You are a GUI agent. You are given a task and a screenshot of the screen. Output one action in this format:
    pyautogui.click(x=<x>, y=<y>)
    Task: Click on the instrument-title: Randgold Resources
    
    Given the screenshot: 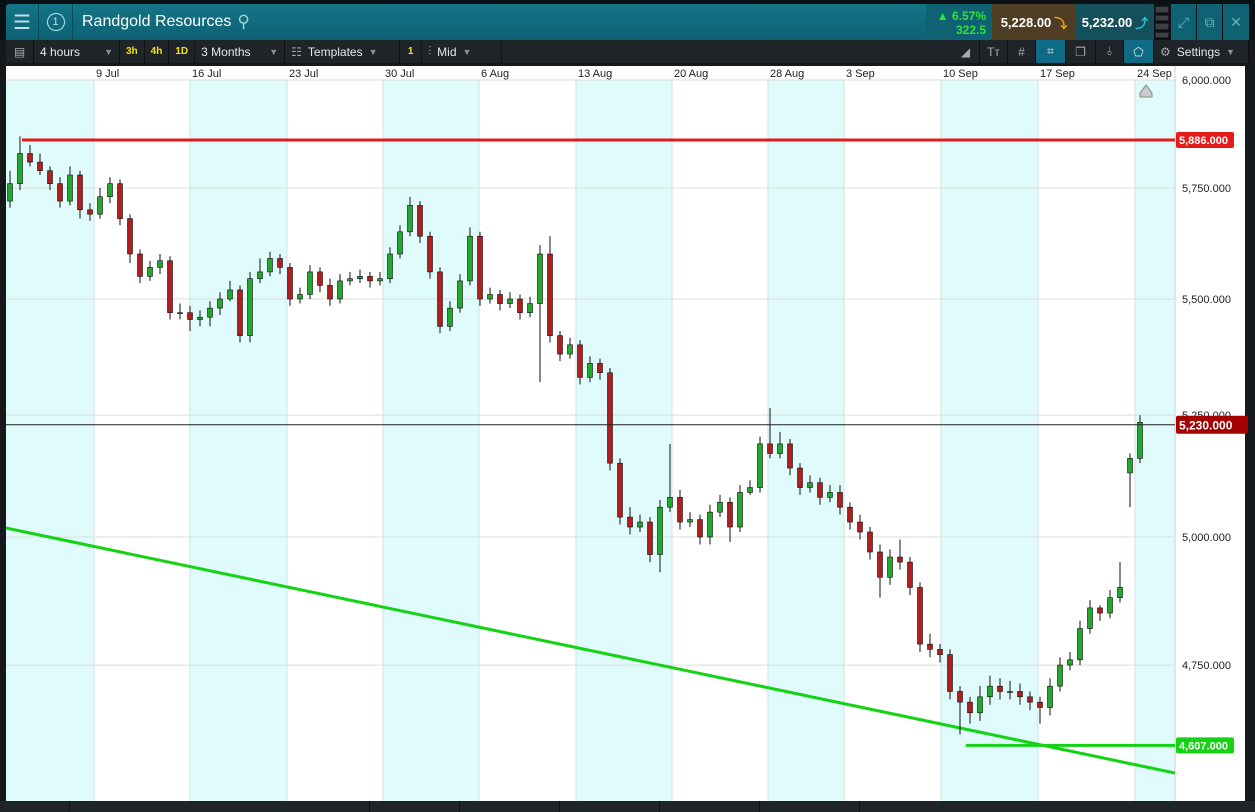 What is the action you would take?
    pyautogui.click(x=156, y=22)
    